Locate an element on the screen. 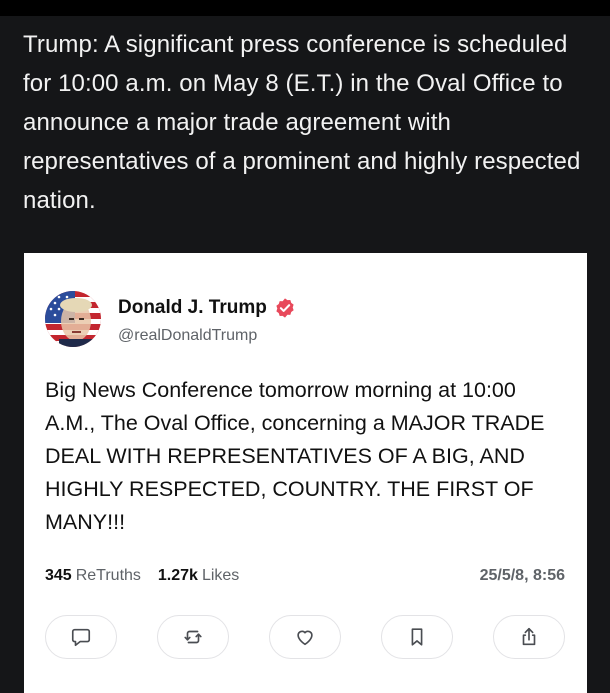 The width and height of the screenshot is (610, 693). post-stats: 345 ReTruths 1.27k Likes 25/5/8, 8:56 is located at coordinates (305, 576).